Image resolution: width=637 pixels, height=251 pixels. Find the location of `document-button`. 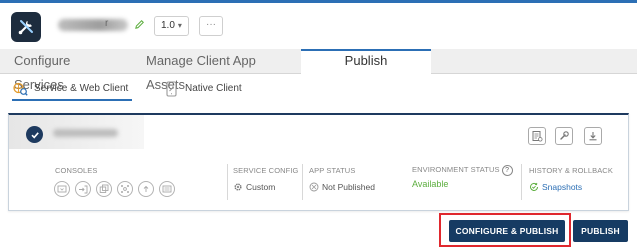

document-button is located at coordinates (537, 136).